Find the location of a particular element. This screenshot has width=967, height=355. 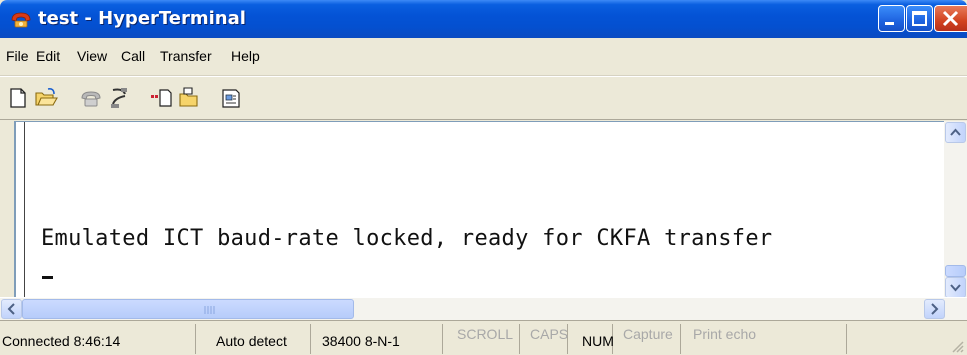

vertical-scrollbar is located at coordinates (955, 209).